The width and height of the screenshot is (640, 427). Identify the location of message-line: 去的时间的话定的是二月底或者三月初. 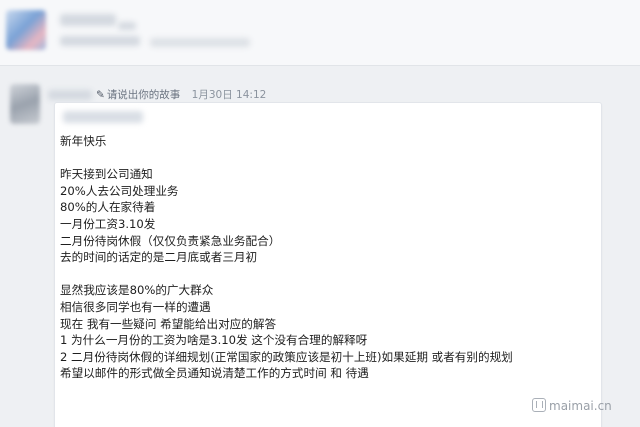
(159, 257).